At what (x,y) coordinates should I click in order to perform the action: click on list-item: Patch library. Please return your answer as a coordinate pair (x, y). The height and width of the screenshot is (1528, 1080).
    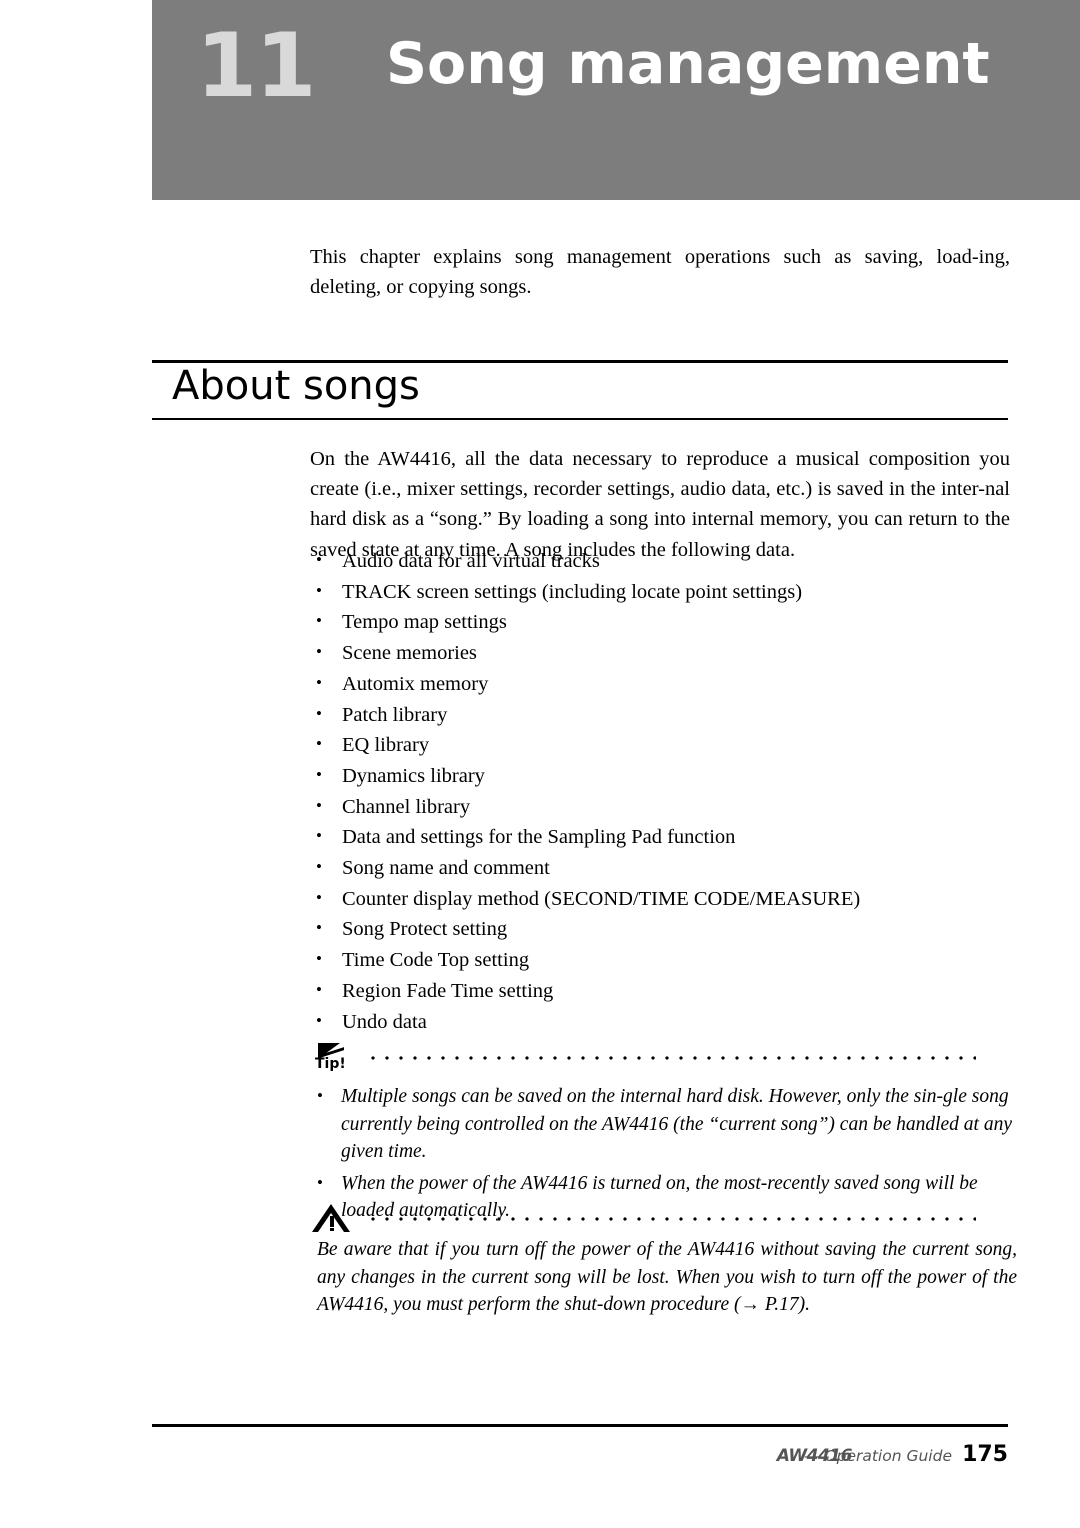
    Looking at the image, I should click on (663, 715).